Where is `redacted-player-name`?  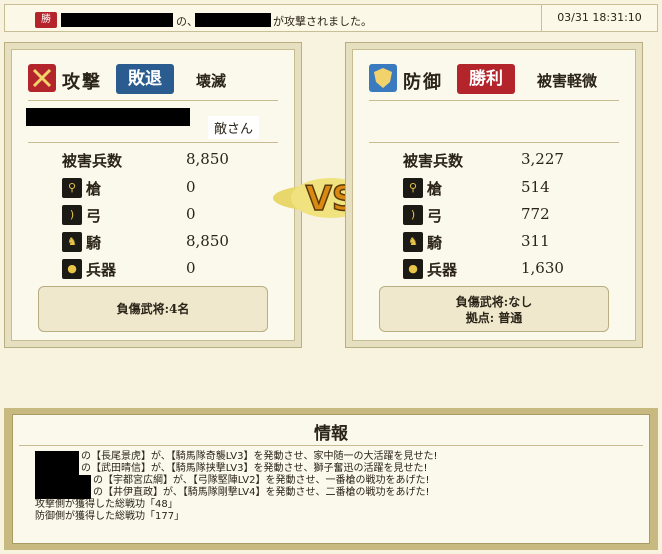
redacted-player-name is located at coordinates (108, 117).